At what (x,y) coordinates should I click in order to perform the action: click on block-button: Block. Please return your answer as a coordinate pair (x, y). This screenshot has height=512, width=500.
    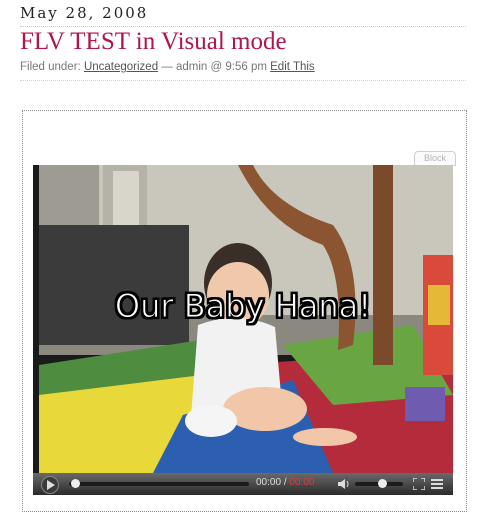
    Looking at the image, I should click on (435, 158).